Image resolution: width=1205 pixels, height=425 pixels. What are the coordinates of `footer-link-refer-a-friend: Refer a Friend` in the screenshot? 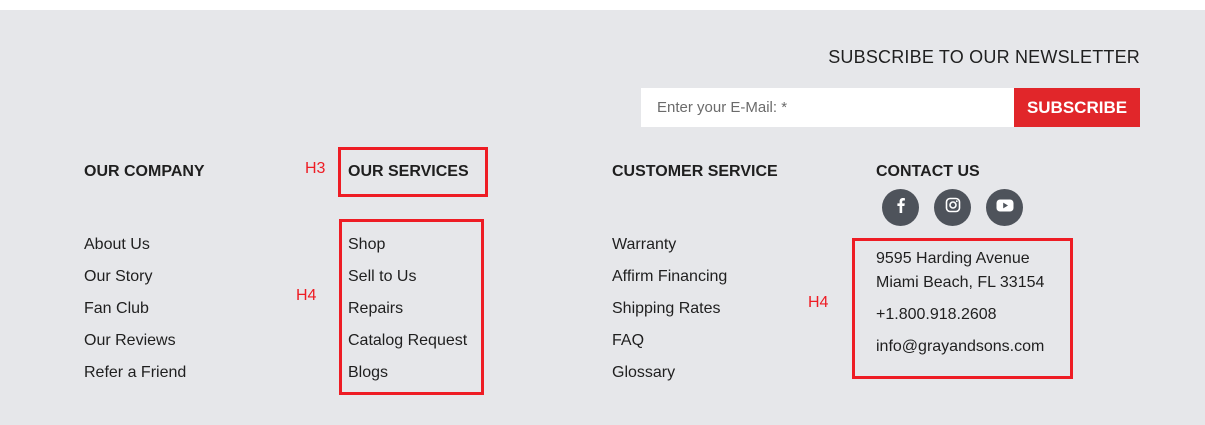 It's located at (135, 372).